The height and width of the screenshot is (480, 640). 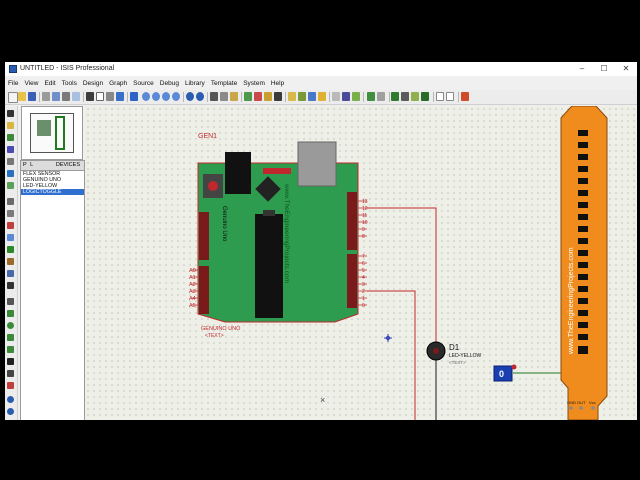 What do you see at coordinates (69, 83) in the screenshot?
I see `menu-tools: Tools` at bounding box center [69, 83].